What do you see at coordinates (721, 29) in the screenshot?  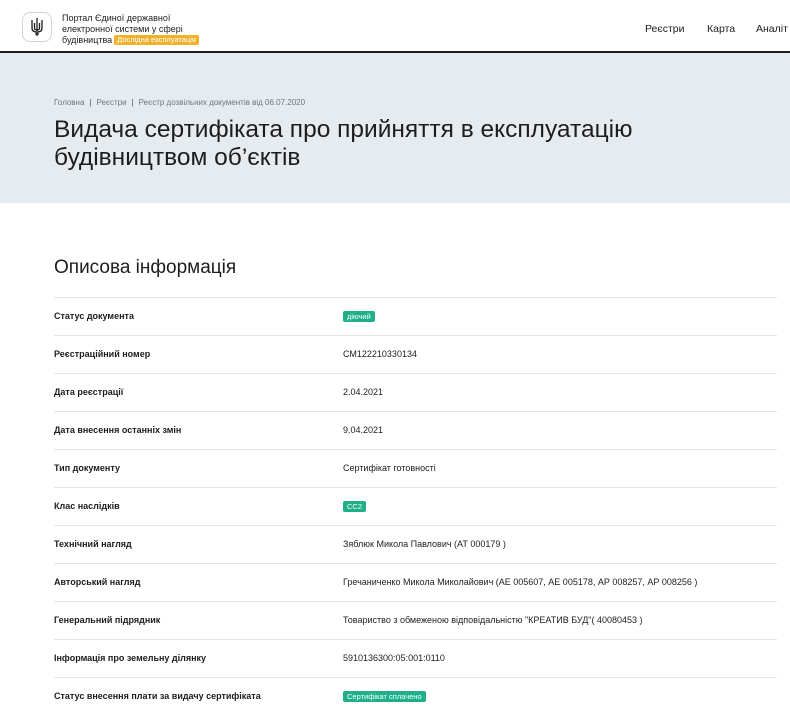 I see `nav-link-map: Карта` at bounding box center [721, 29].